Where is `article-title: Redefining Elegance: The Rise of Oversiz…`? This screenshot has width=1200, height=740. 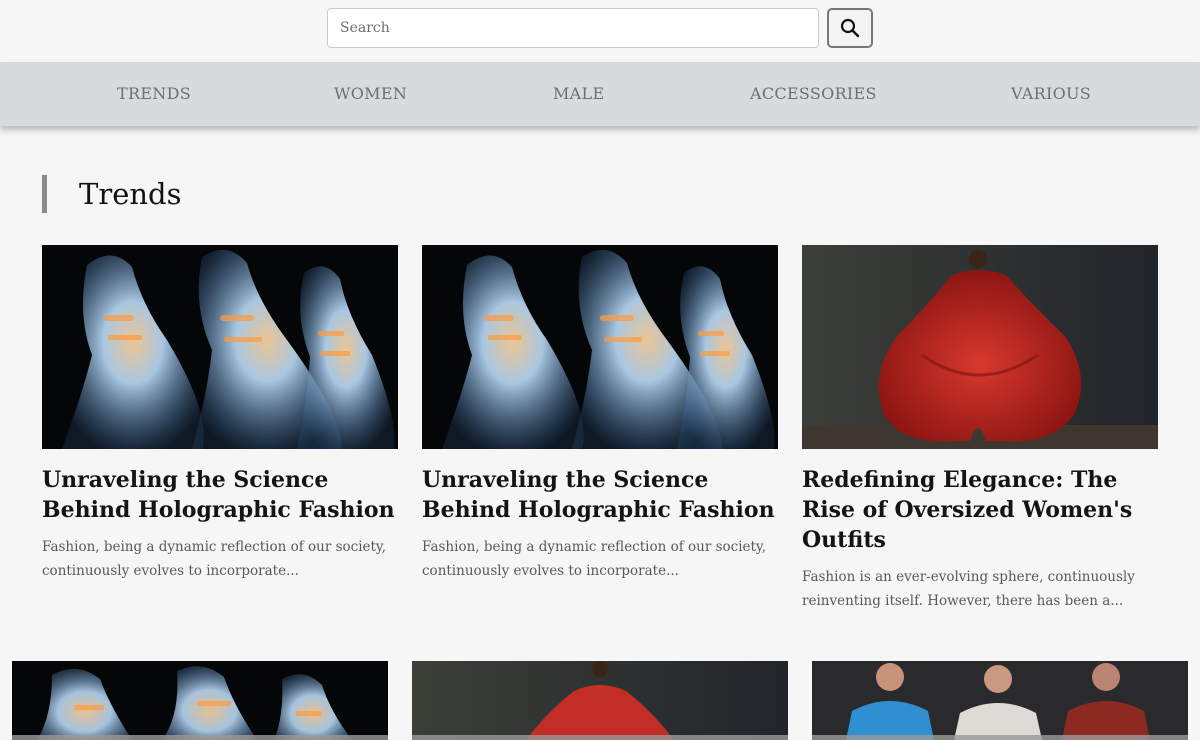 article-title: Redefining Elegance: The Rise of Oversiz… is located at coordinates (980, 510).